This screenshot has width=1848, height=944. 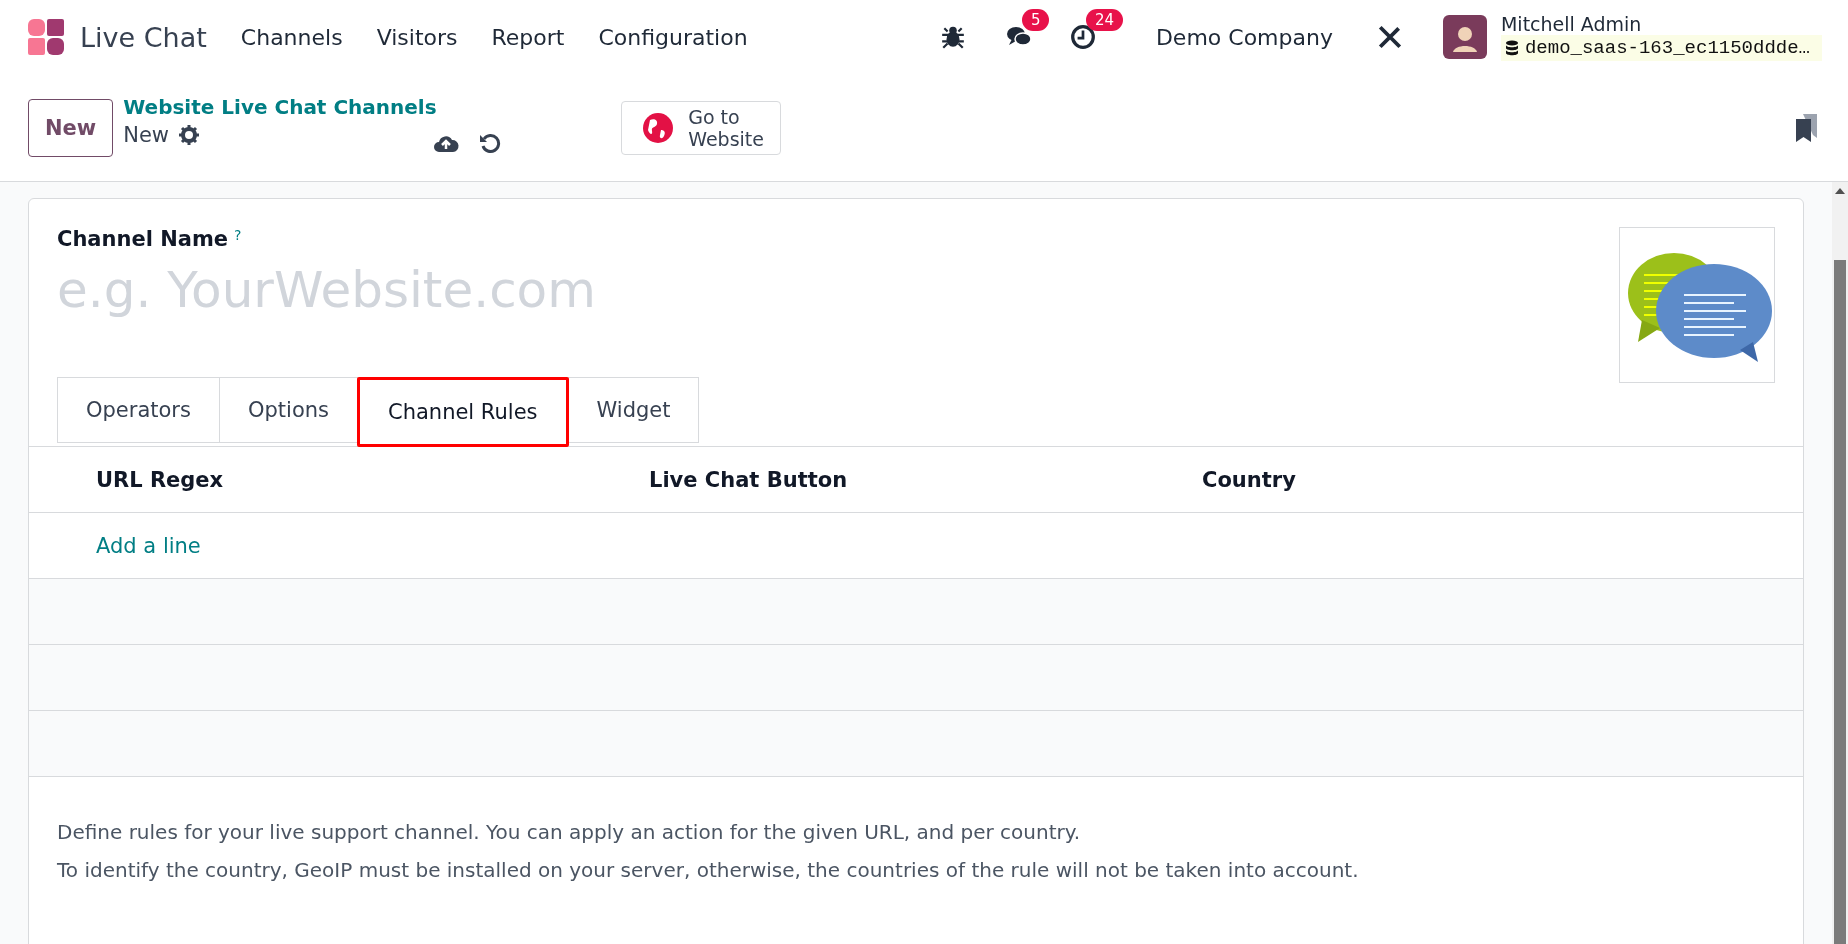 What do you see at coordinates (143, 37) in the screenshot?
I see `app-name: Live Chat` at bounding box center [143, 37].